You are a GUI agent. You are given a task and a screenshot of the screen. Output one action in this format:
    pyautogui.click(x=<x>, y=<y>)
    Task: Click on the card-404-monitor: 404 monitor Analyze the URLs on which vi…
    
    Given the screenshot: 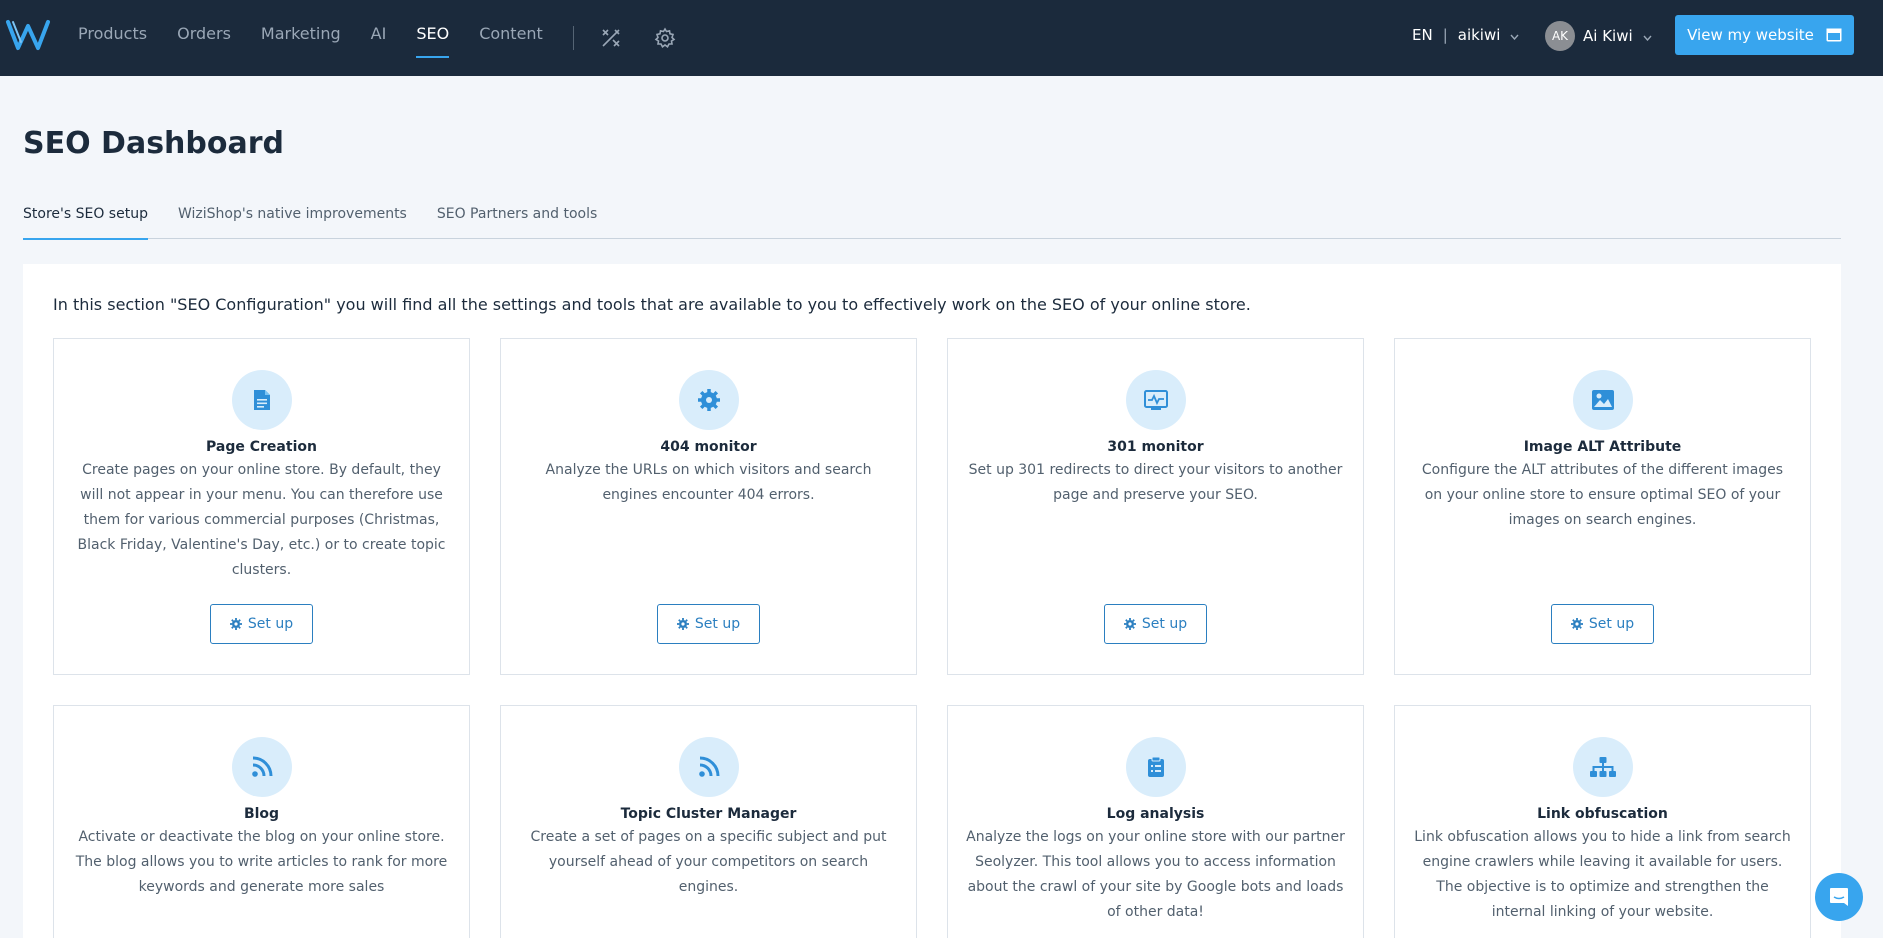 What is the action you would take?
    pyautogui.click(x=708, y=506)
    